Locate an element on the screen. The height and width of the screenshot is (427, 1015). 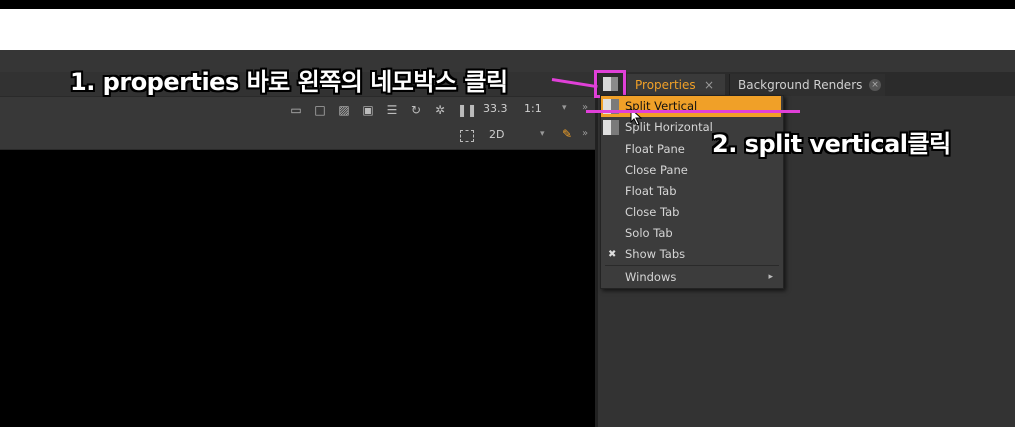
gear-icon: ✲ is located at coordinates (440, 110).